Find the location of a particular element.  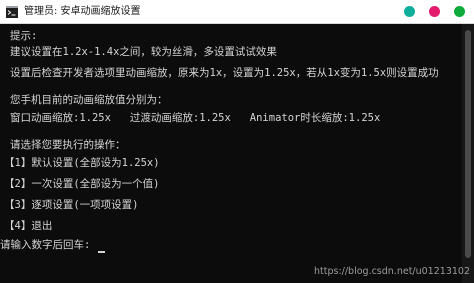

close-button is located at coordinates (459, 11).